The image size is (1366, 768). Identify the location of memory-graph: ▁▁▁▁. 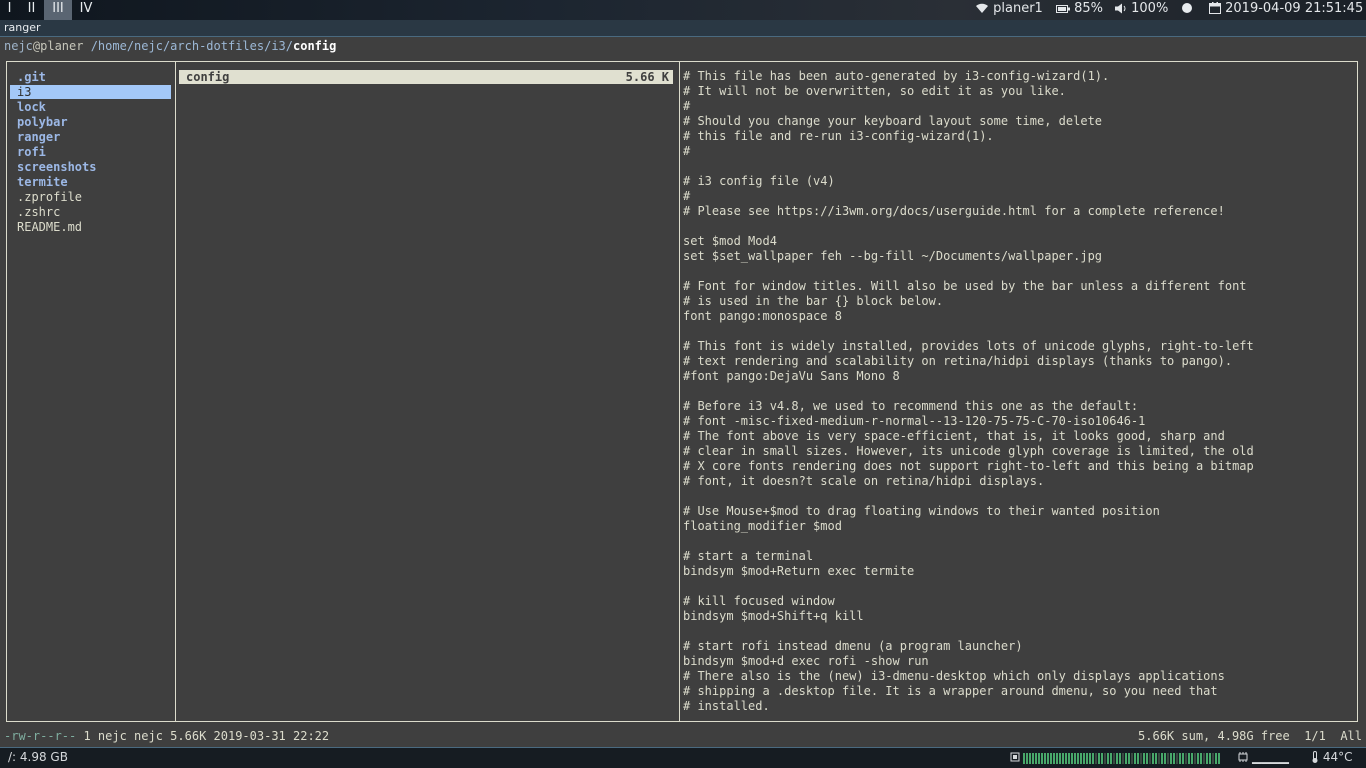
(1270, 757).